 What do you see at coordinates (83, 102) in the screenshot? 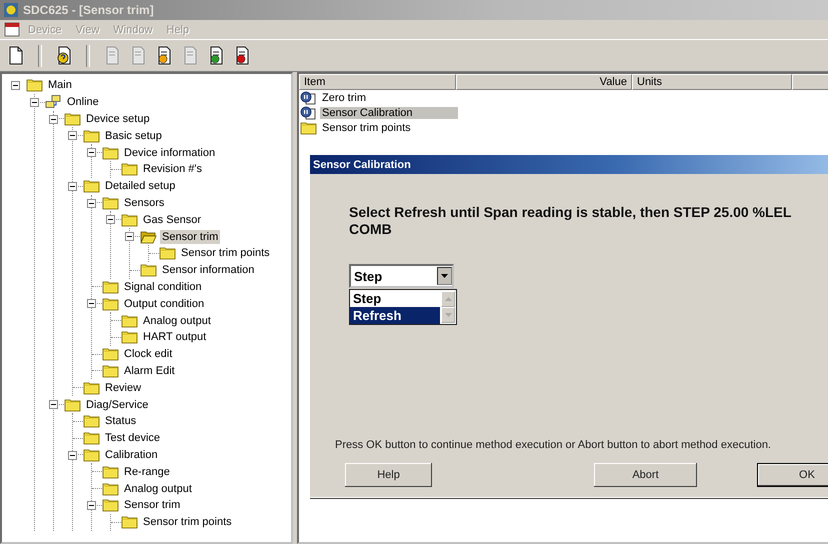
I see `tree-item: Online` at bounding box center [83, 102].